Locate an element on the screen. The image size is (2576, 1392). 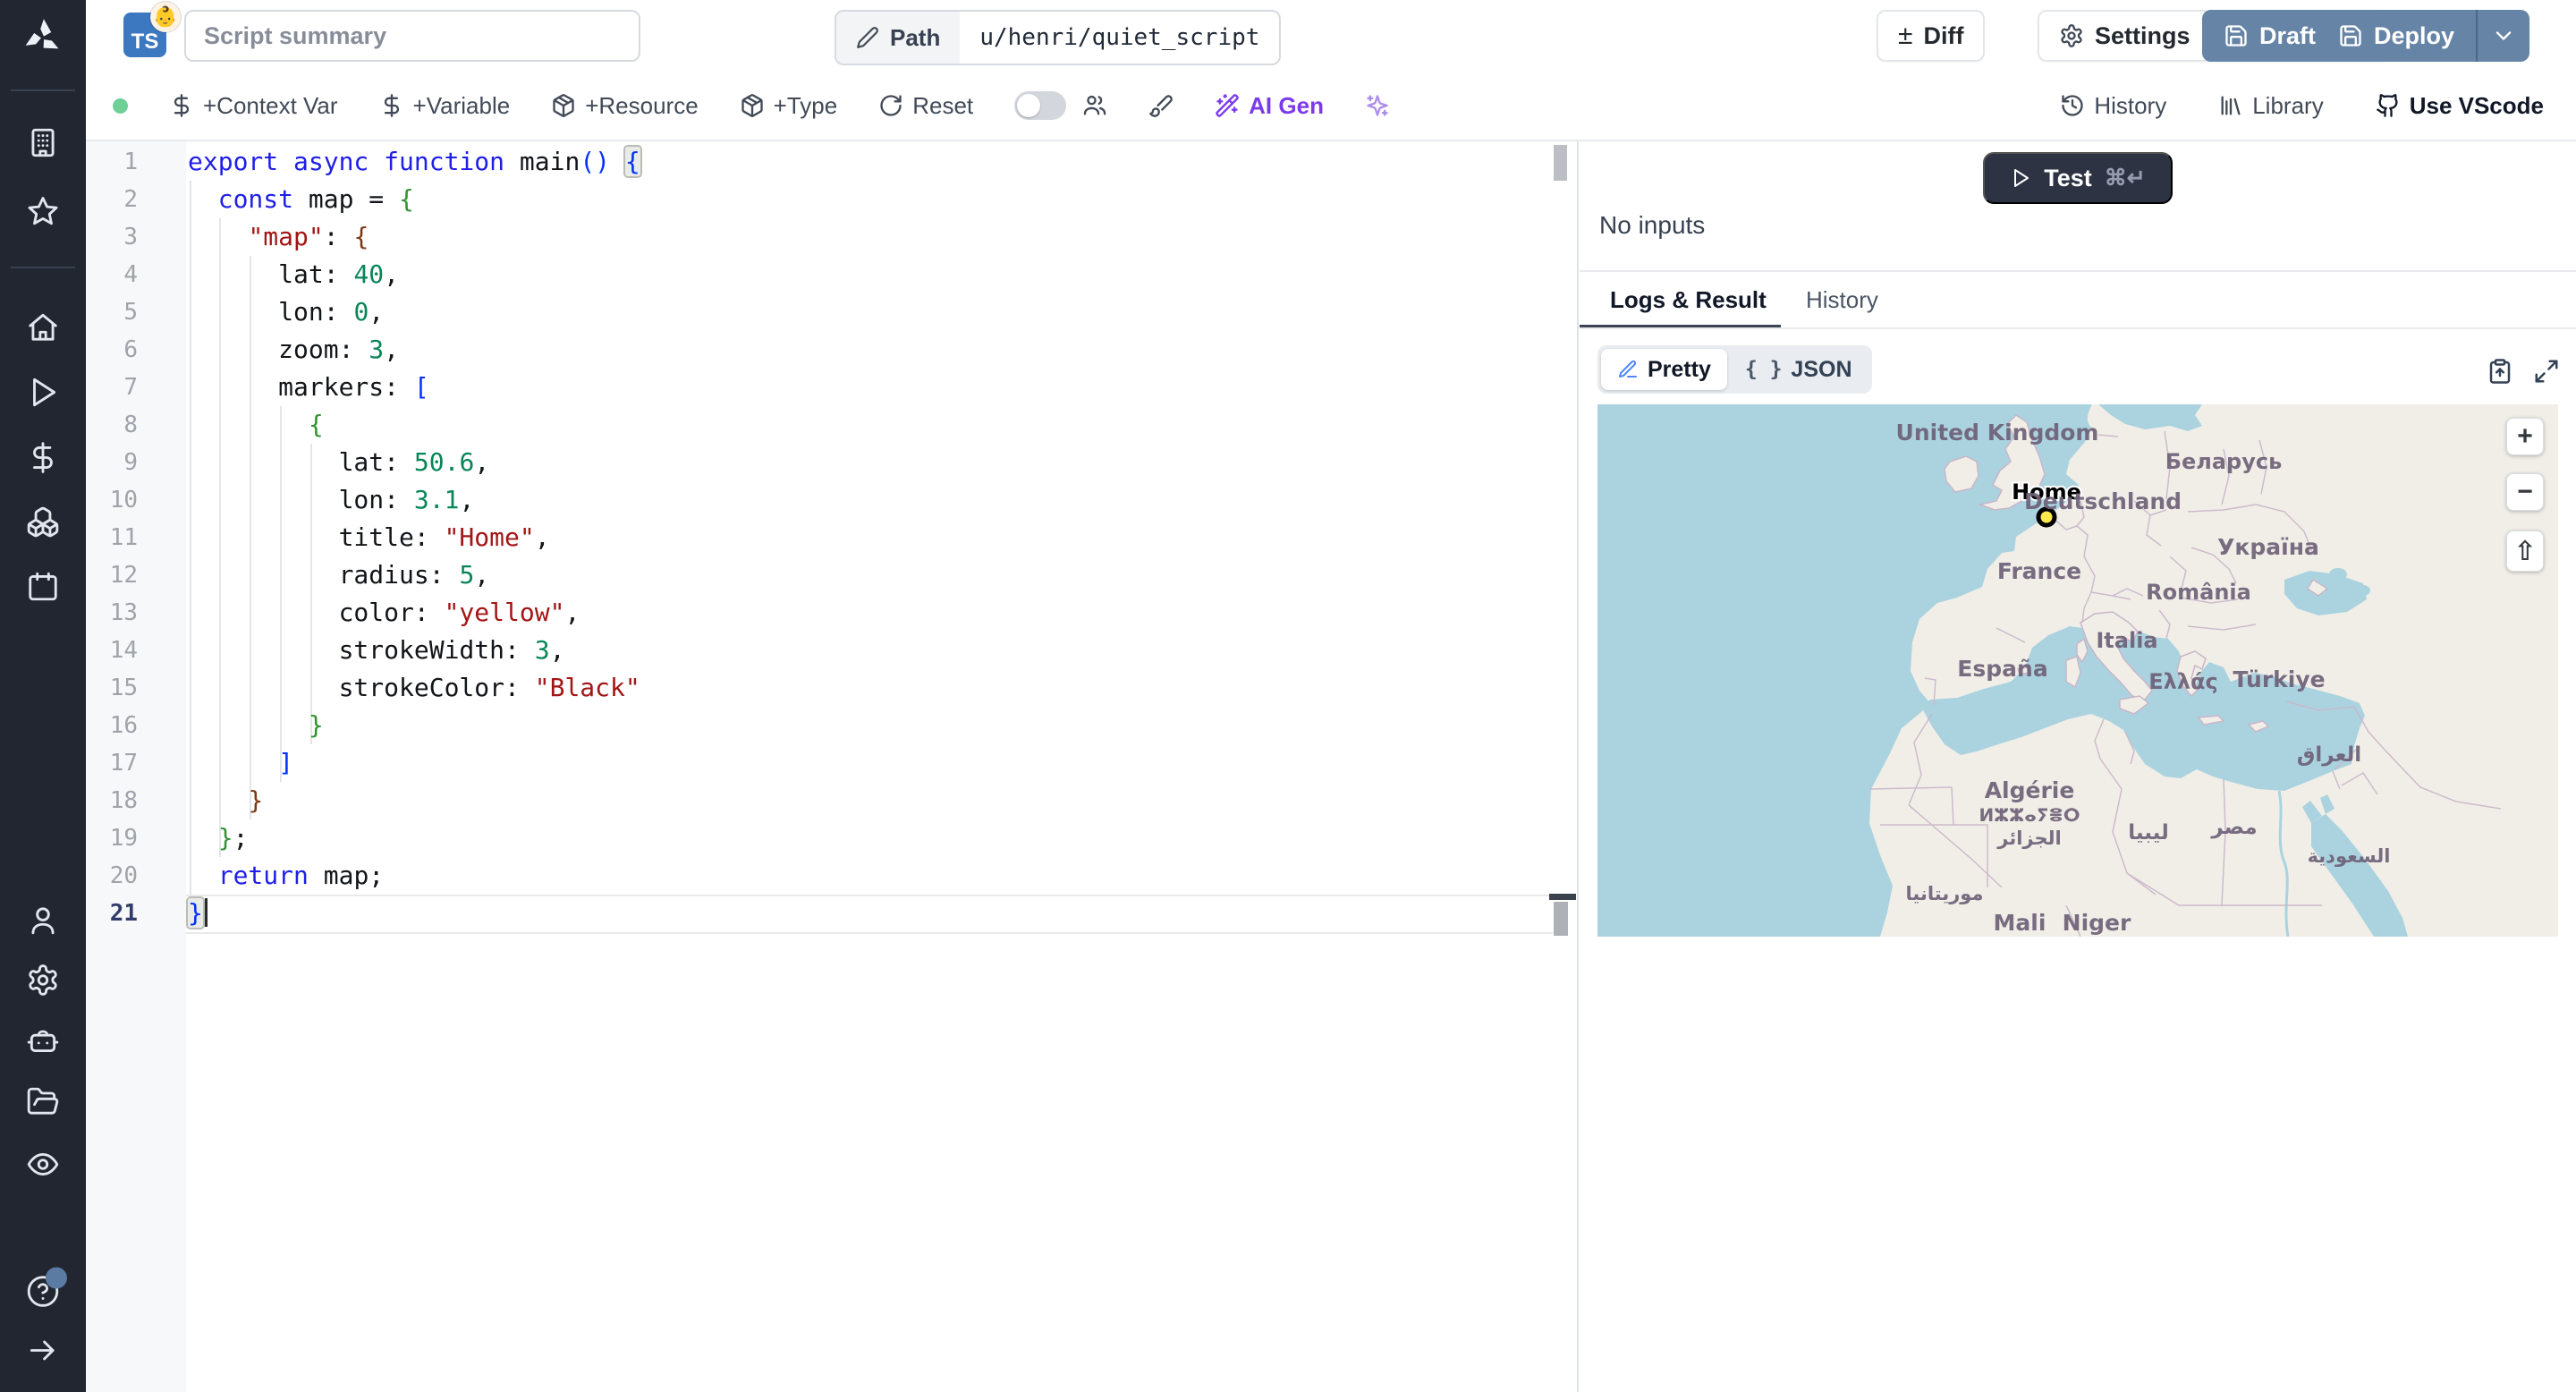
diff-button: ± Diff is located at coordinates (1931, 36).